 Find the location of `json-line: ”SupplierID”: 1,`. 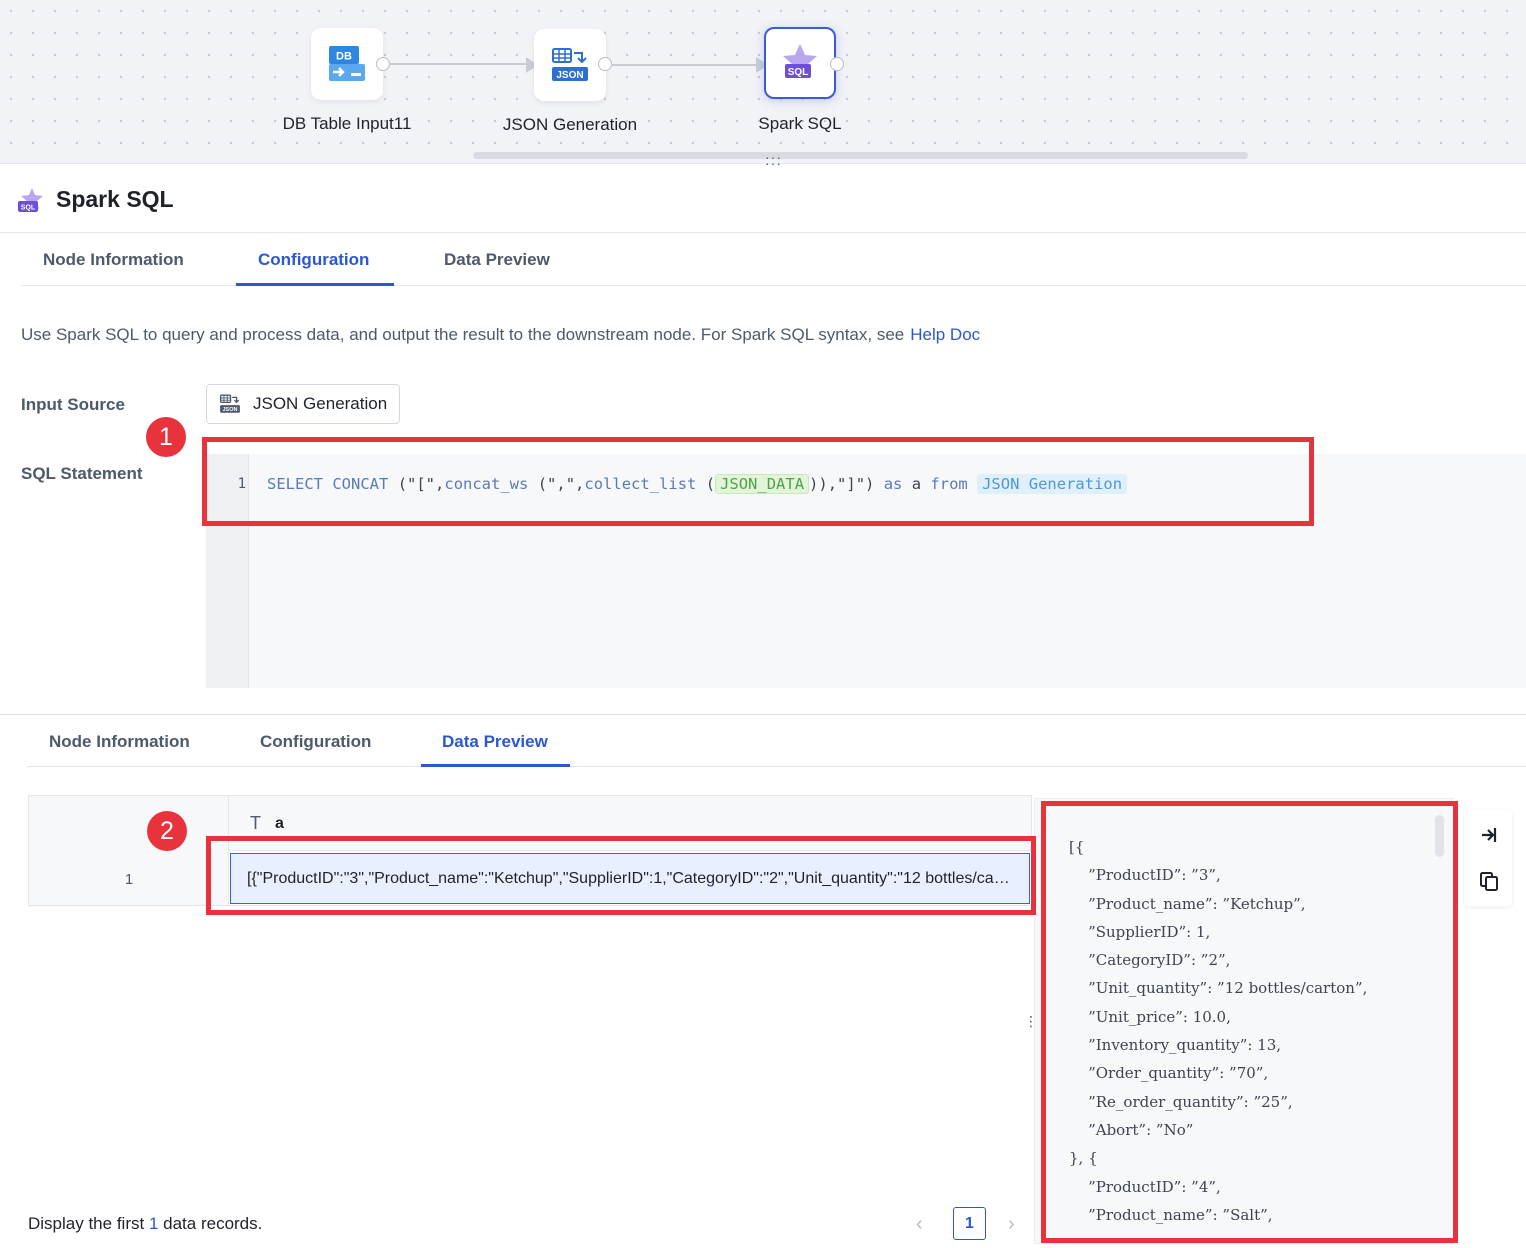

json-line: ”SupplierID”: 1, is located at coordinates (1140, 931).